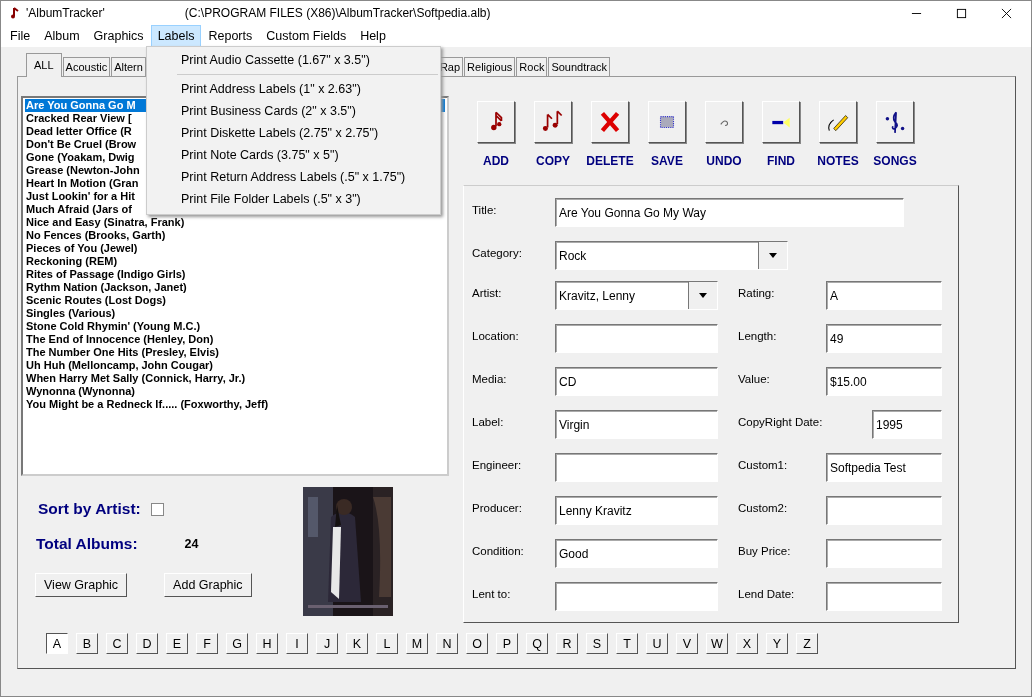 The height and width of the screenshot is (697, 1032). Describe the element at coordinates (777, 643) in the screenshot. I see `letter-button: Y` at that location.